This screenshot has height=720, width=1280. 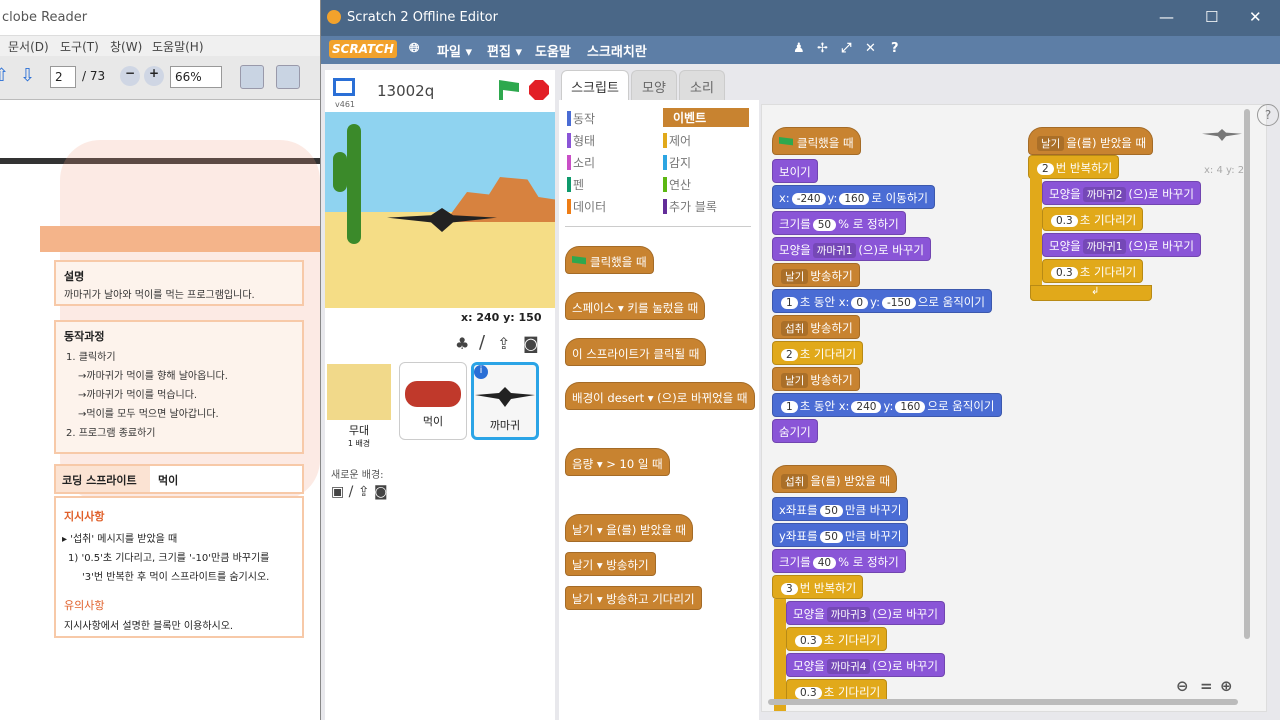 I want to click on cat-control: 제어, so click(x=677, y=140).